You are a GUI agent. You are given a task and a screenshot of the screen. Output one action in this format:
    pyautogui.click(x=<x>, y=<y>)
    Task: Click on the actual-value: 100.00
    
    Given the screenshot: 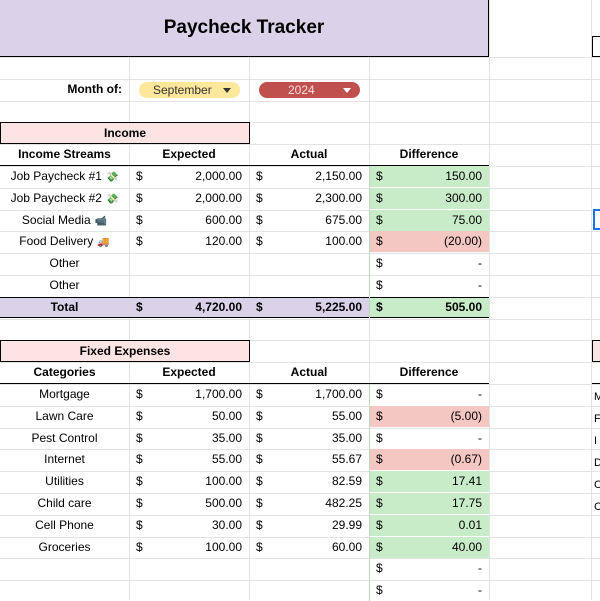 What is the action you would take?
    pyautogui.click(x=319, y=241)
    